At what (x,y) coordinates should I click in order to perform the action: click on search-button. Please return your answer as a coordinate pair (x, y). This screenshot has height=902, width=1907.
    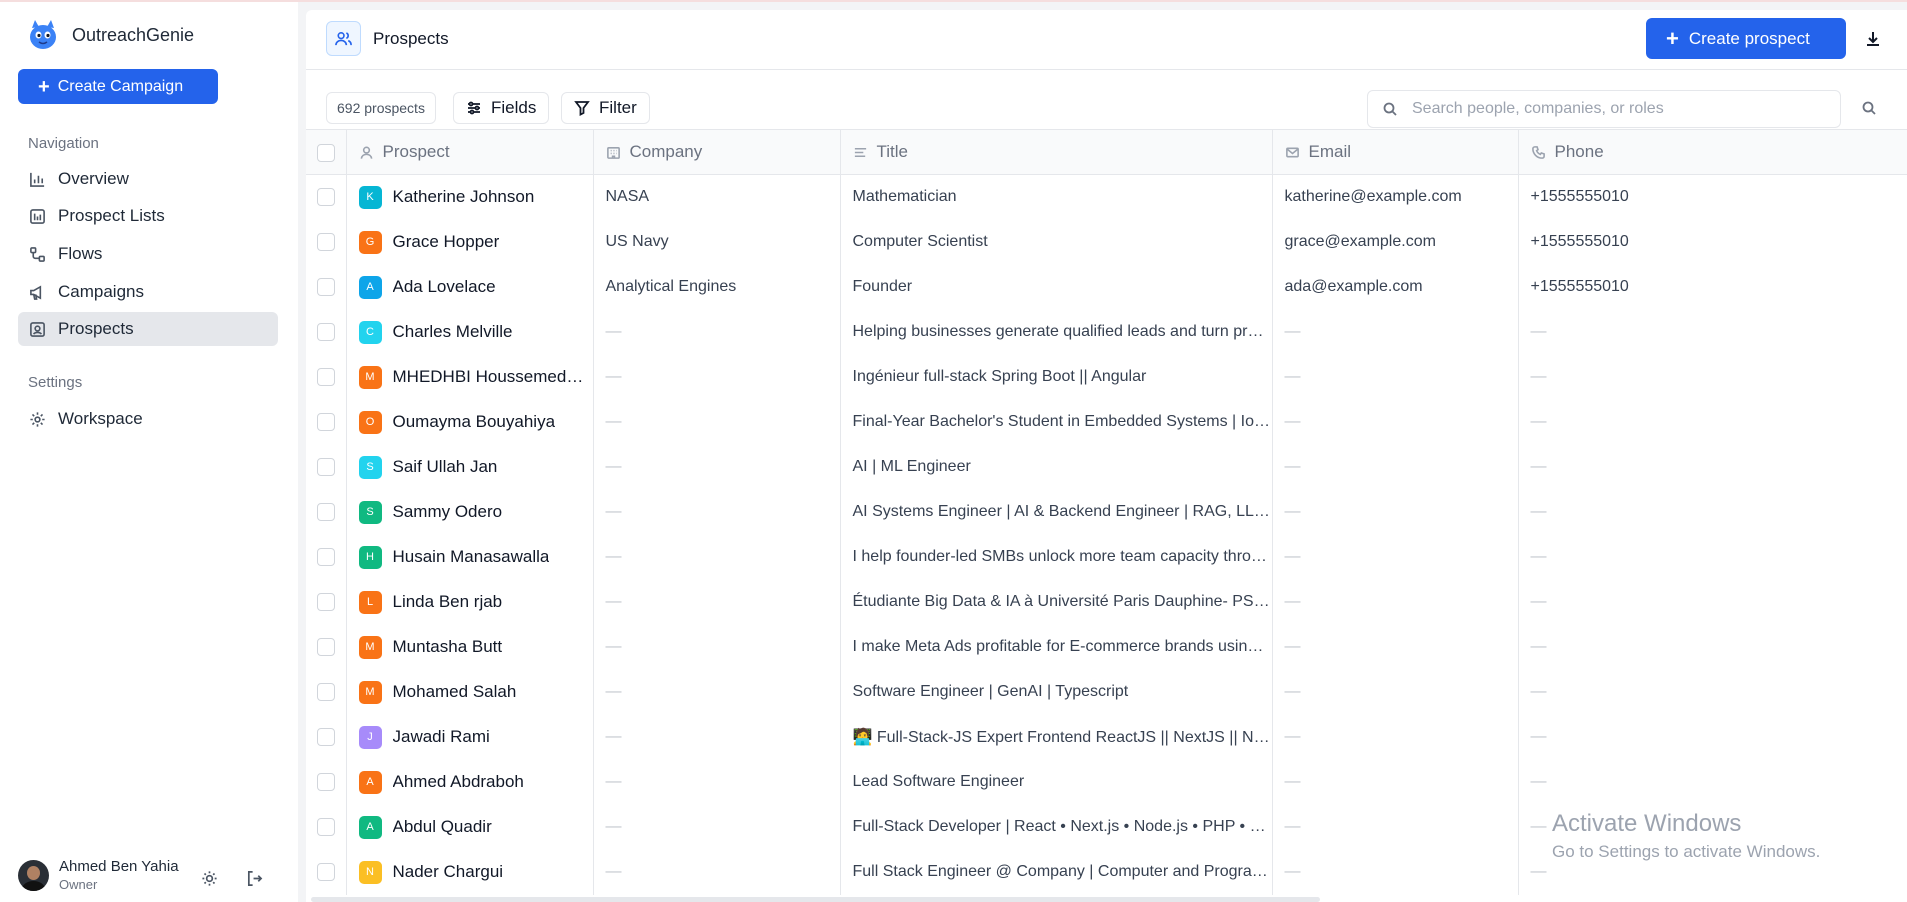
    Looking at the image, I should click on (1869, 108).